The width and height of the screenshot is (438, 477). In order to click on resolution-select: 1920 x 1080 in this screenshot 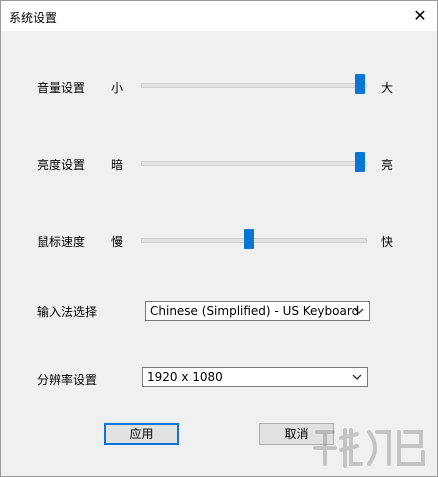, I will do `click(255, 377)`.